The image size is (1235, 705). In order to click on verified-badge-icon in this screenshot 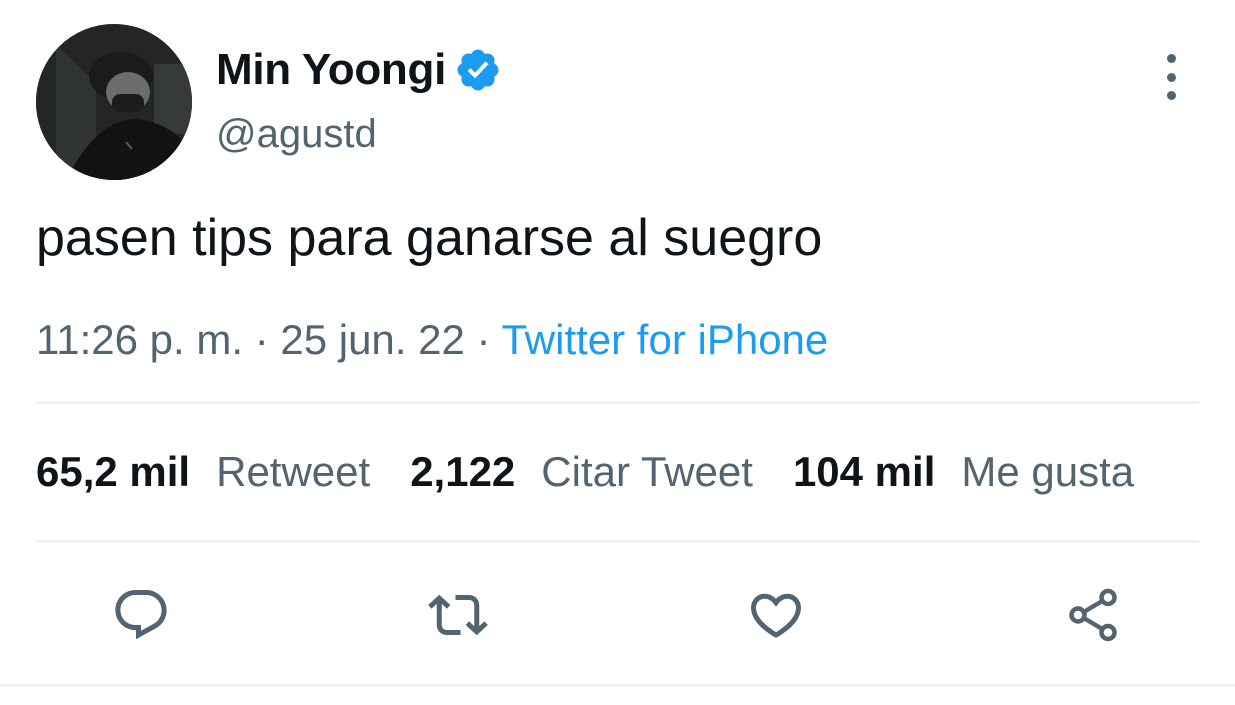, I will do `click(478, 70)`.